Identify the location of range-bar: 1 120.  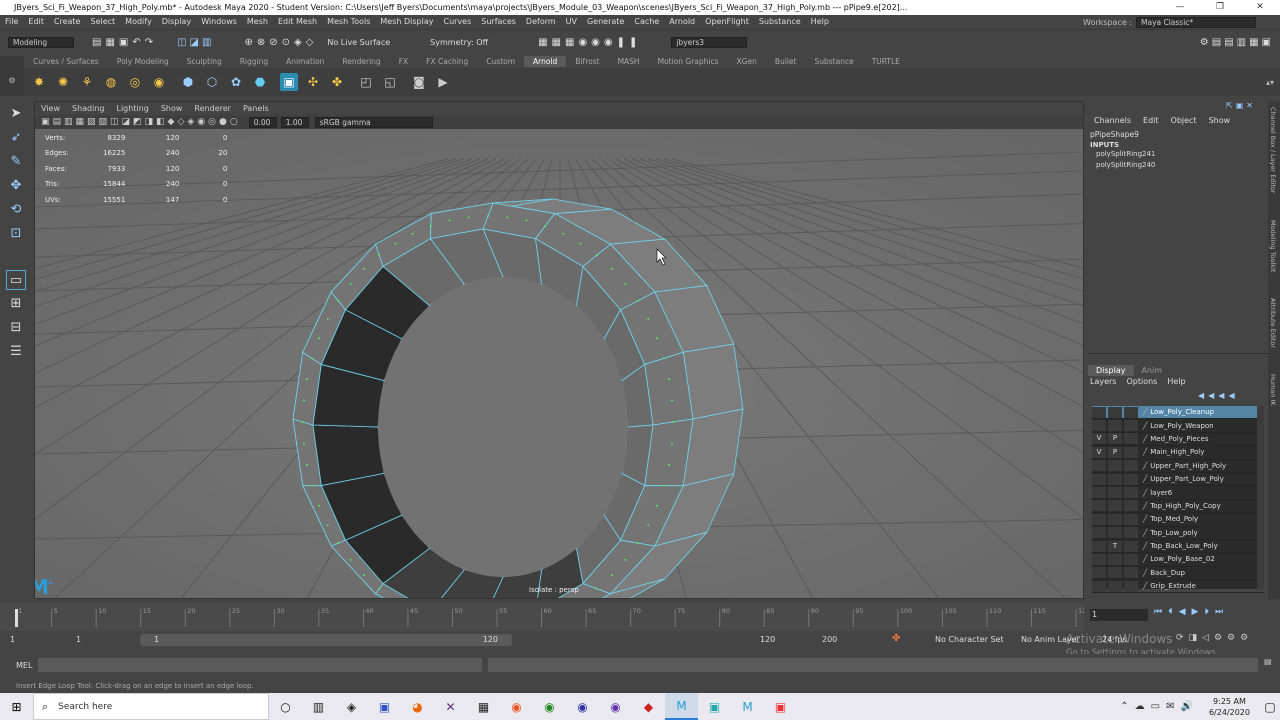
(326, 640).